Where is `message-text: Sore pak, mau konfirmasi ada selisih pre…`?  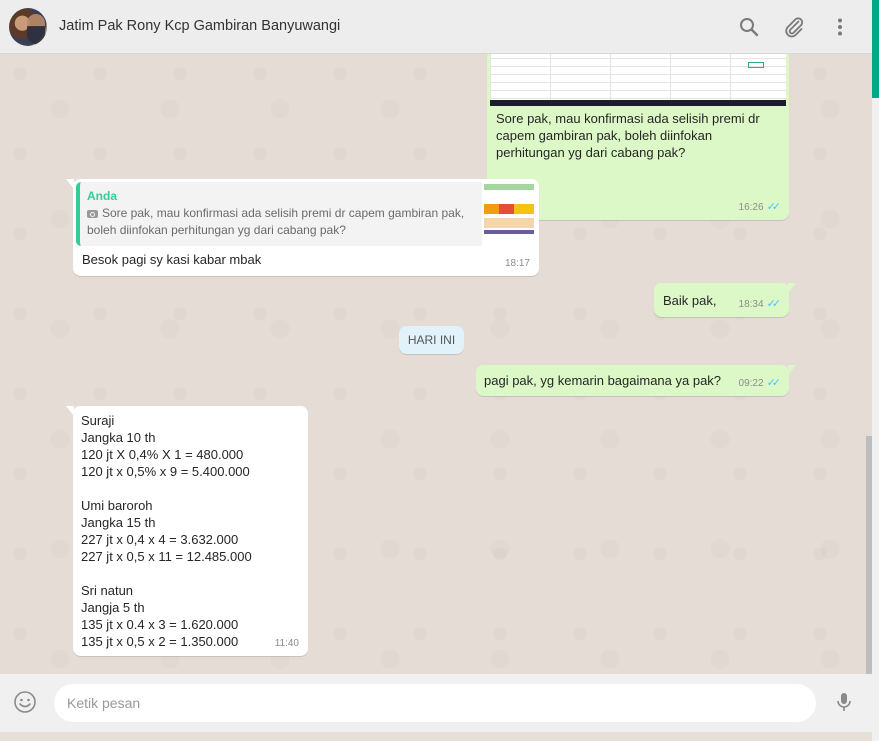 message-text: Sore pak, mau konfirmasi ada selisih pre… is located at coordinates (628, 135).